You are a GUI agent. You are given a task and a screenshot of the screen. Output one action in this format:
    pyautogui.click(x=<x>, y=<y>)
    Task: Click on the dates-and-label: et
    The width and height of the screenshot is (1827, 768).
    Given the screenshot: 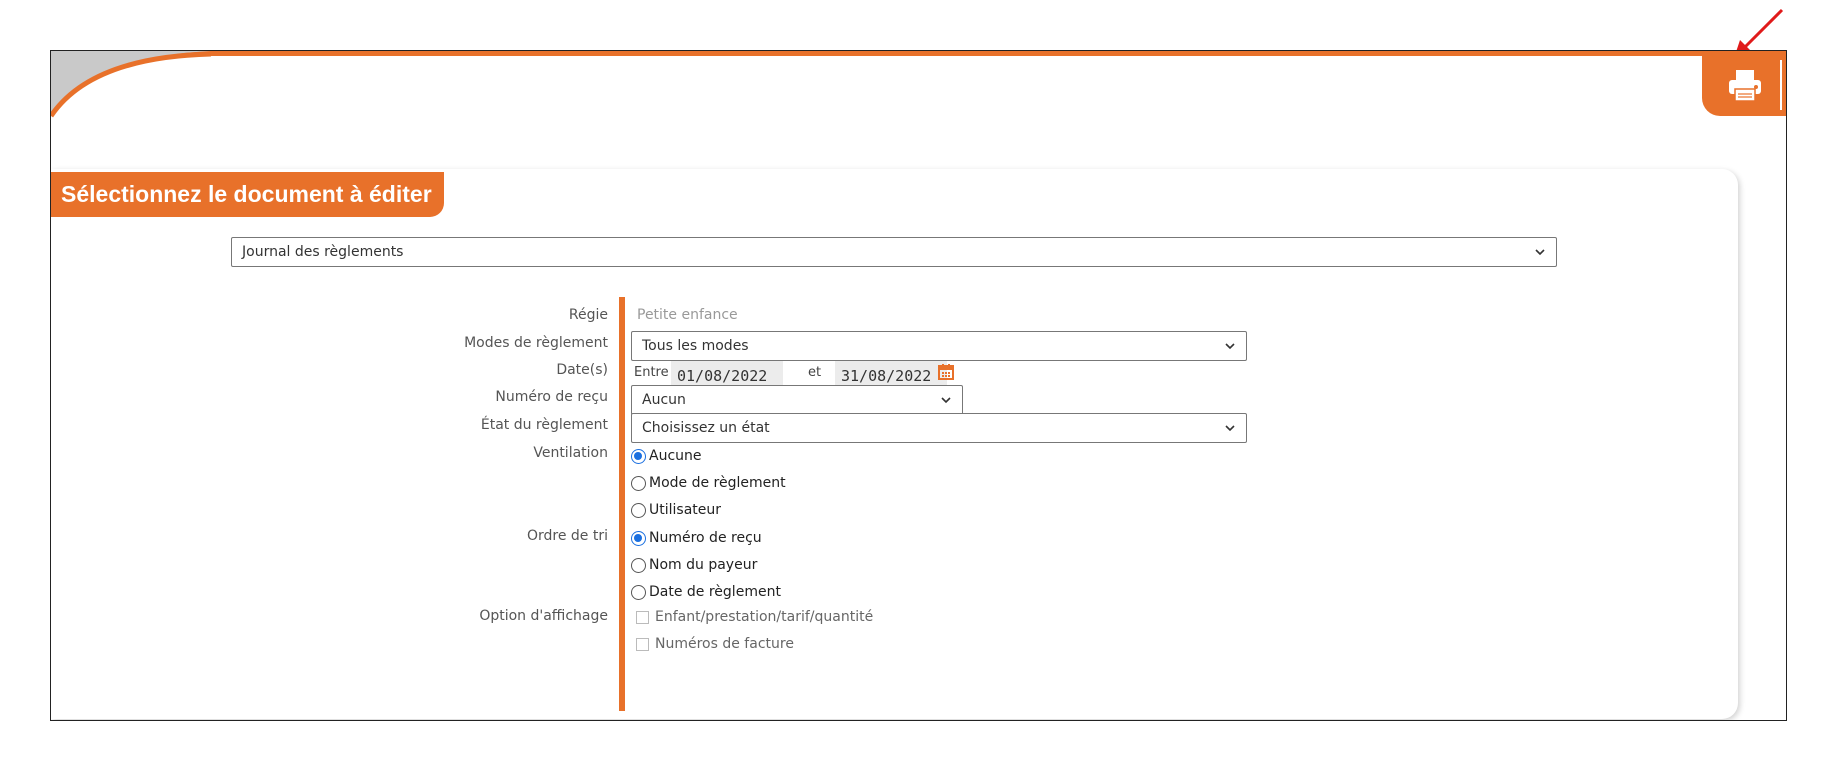 What is the action you would take?
    pyautogui.click(x=815, y=372)
    